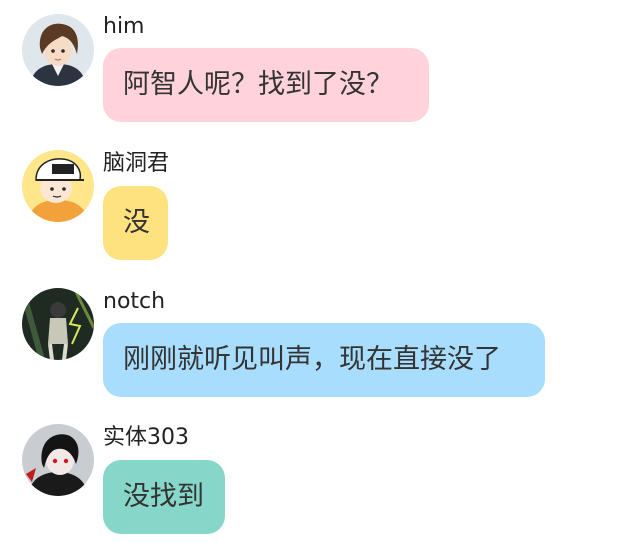 This screenshot has width=640, height=543. Describe the element at coordinates (146, 437) in the screenshot. I see `sender-name: 实体303` at that location.